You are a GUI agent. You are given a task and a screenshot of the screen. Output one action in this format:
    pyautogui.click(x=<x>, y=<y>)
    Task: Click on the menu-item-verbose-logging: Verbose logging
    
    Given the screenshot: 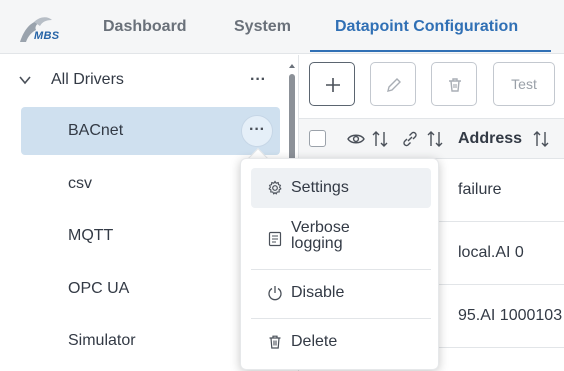 What is the action you would take?
    pyautogui.click(x=341, y=240)
    